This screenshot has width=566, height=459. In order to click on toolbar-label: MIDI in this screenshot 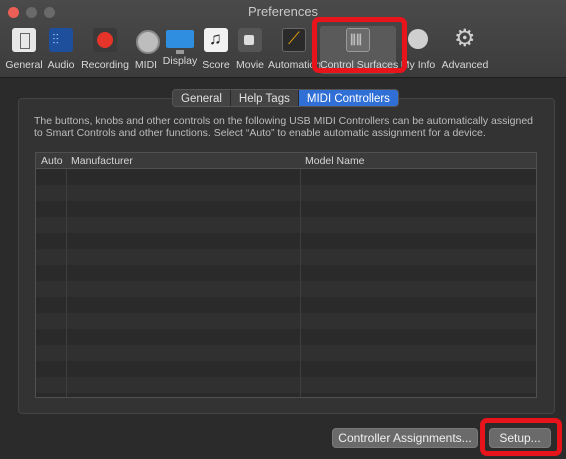, I will do `click(146, 65)`.